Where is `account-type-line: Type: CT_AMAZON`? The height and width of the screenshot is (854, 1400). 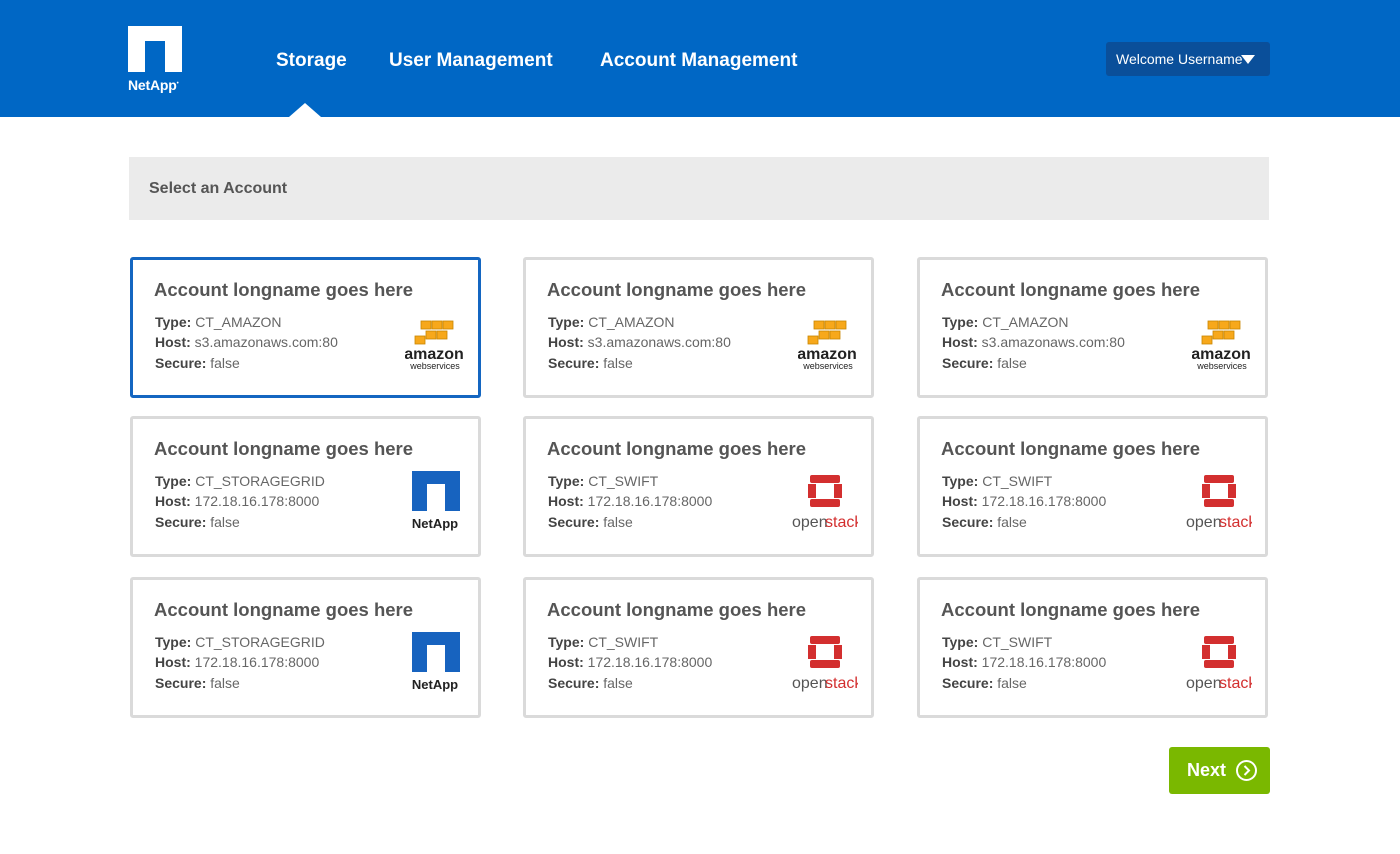 account-type-line: Type: CT_AMAZON is located at coordinates (218, 322).